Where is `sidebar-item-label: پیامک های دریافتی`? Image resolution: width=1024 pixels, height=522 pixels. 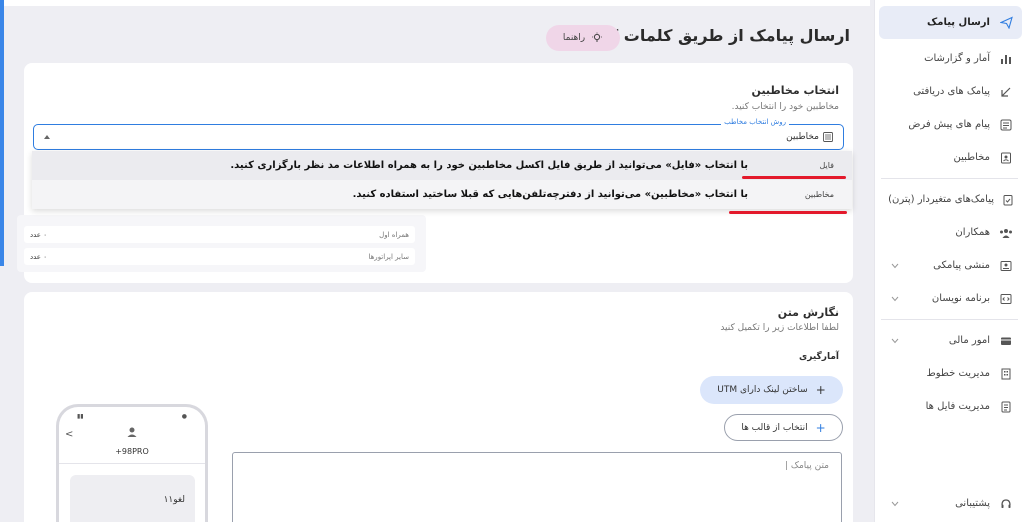 sidebar-item-label: پیامک های دریافتی is located at coordinates (951, 91).